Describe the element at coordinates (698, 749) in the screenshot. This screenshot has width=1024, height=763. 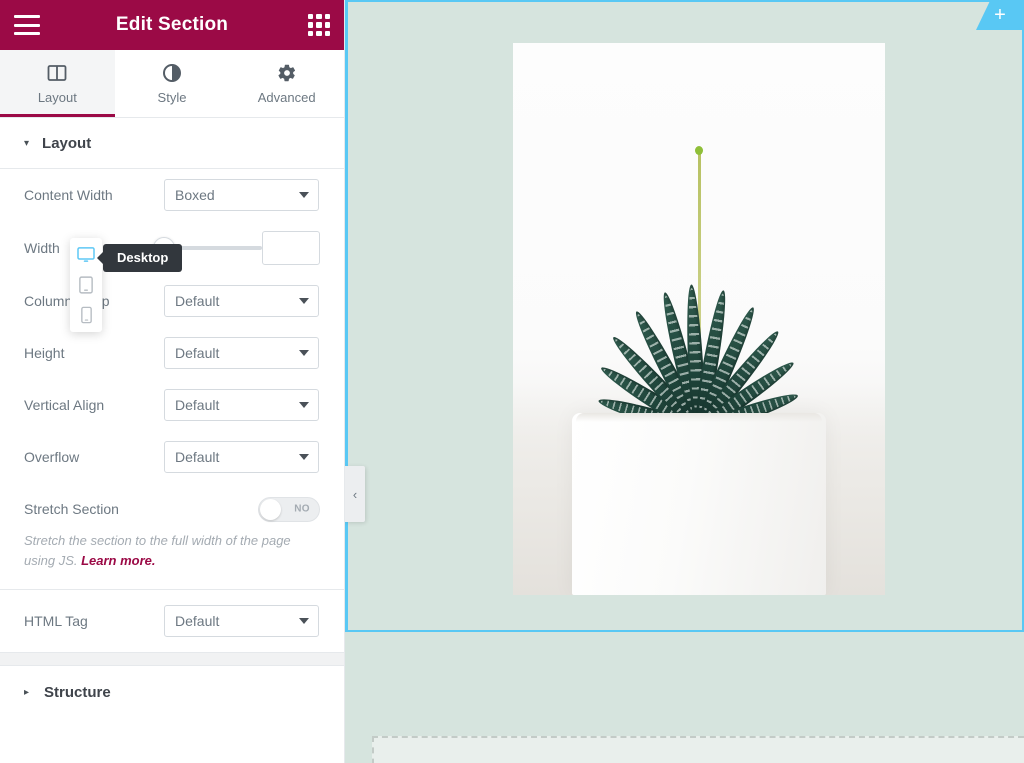
I see `section-dropzone` at that location.